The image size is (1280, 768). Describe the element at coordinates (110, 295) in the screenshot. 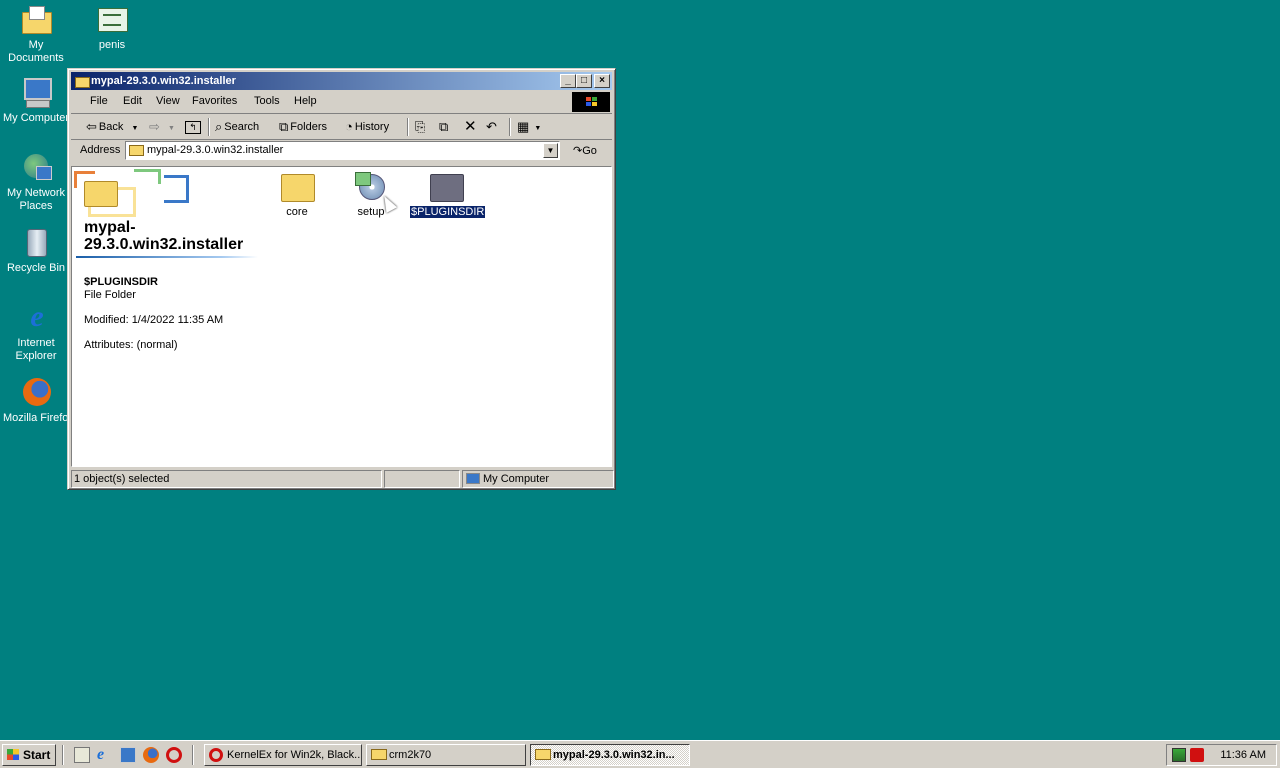

I see `selected-item-type: File Folder` at that location.